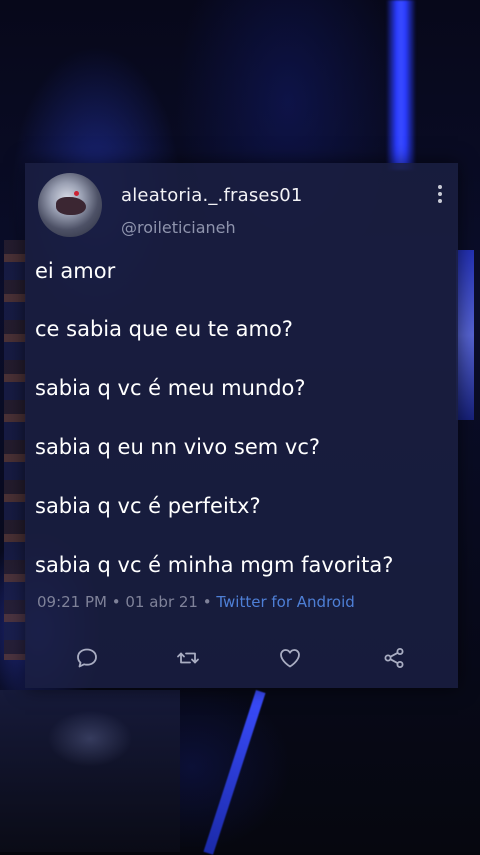 This screenshot has height=855, width=480. I want to click on avatar-creature, so click(71, 206).